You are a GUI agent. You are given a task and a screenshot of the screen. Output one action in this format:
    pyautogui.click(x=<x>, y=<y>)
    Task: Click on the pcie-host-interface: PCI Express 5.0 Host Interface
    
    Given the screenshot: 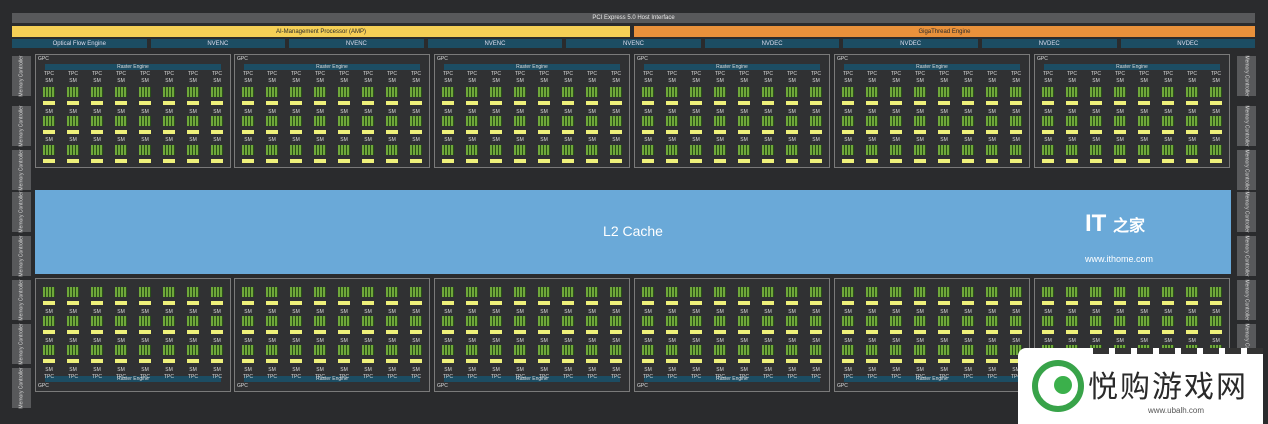 What is the action you would take?
    pyautogui.click(x=633, y=18)
    